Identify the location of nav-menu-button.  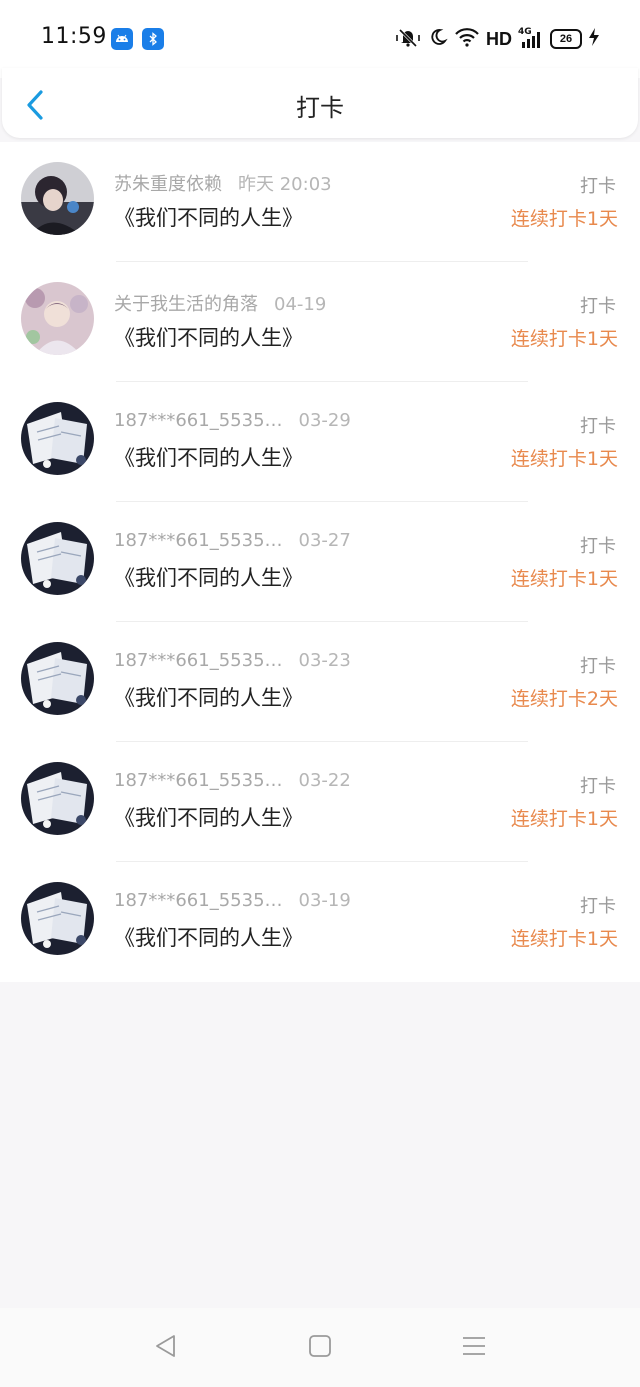
(474, 1346).